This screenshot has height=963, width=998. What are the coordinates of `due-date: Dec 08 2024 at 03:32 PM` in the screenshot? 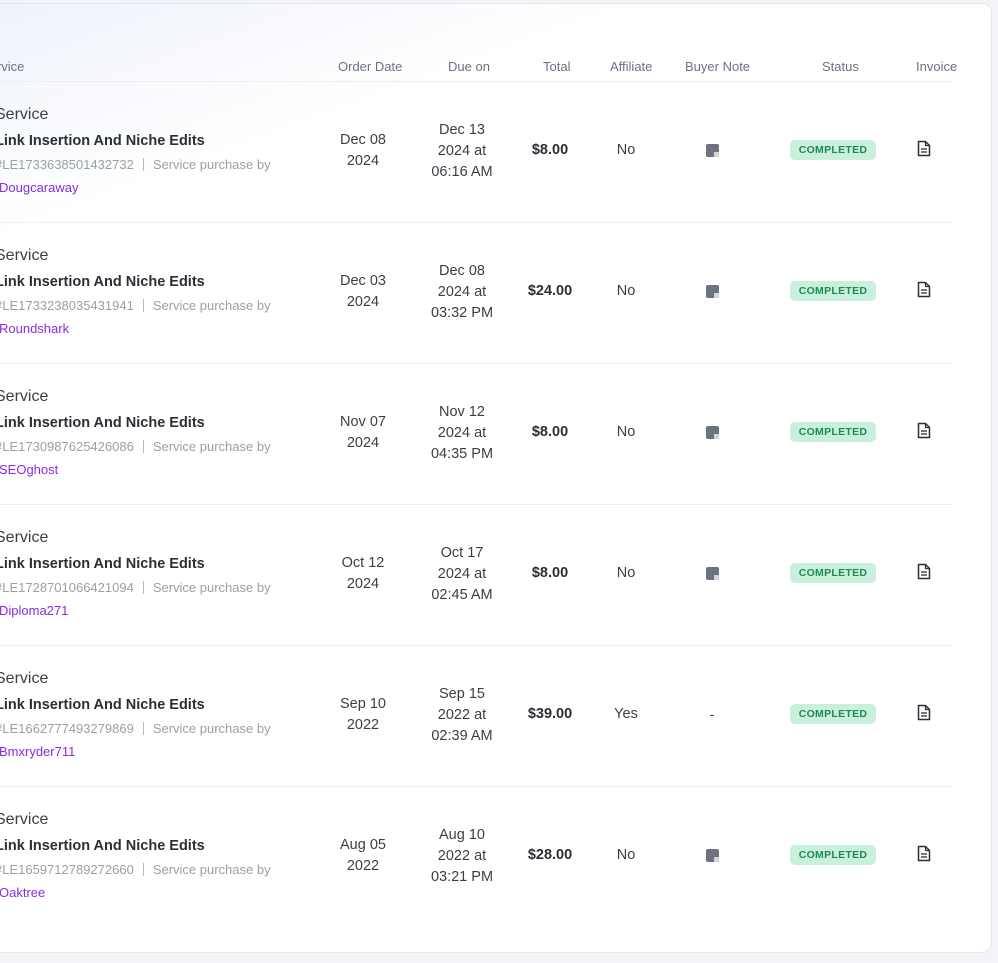 It's located at (462, 292).